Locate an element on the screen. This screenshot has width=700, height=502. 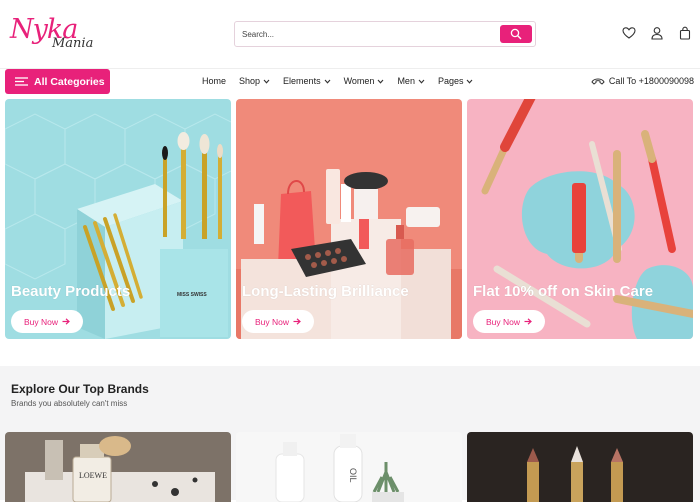
brand-tile is located at coordinates (580, 467).